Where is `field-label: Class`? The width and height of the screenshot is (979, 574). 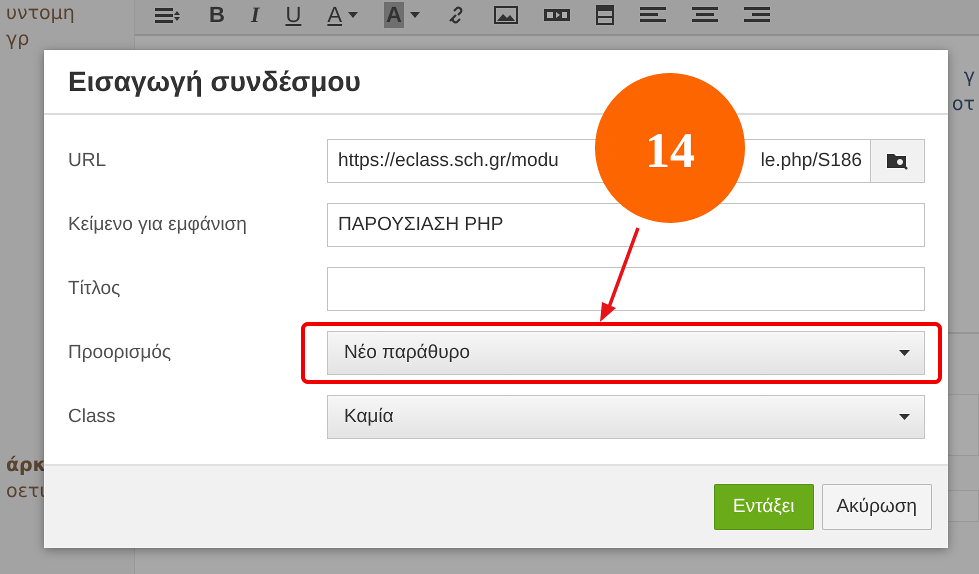 field-label: Class is located at coordinates (92, 417).